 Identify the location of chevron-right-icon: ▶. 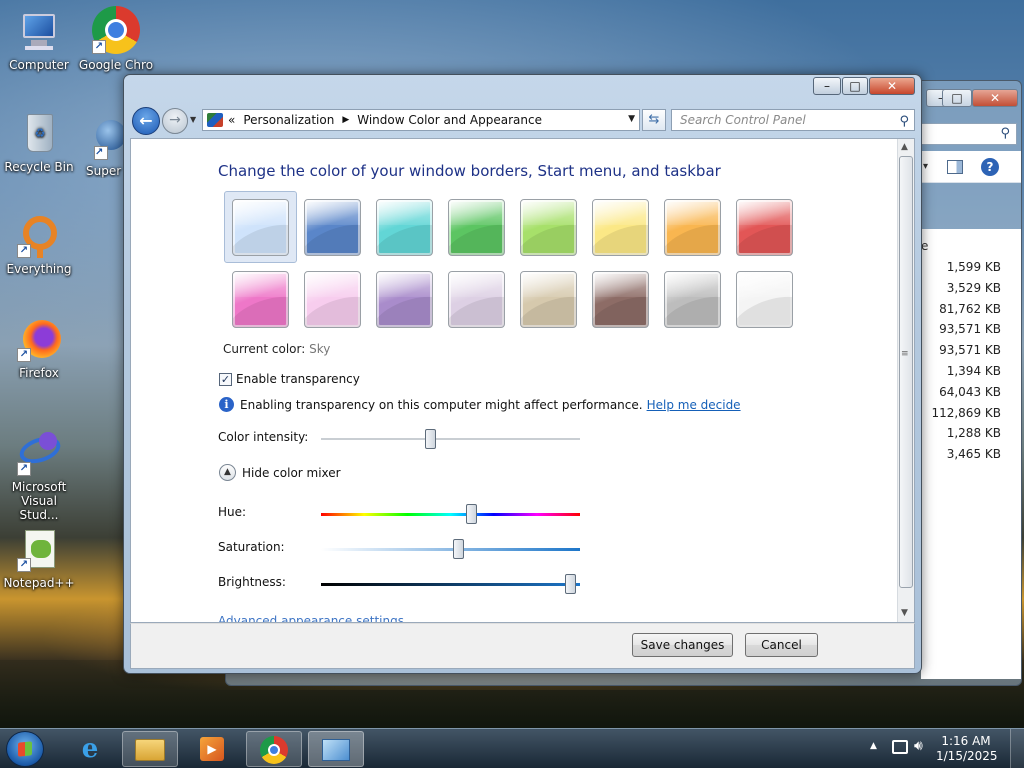
(345, 120).